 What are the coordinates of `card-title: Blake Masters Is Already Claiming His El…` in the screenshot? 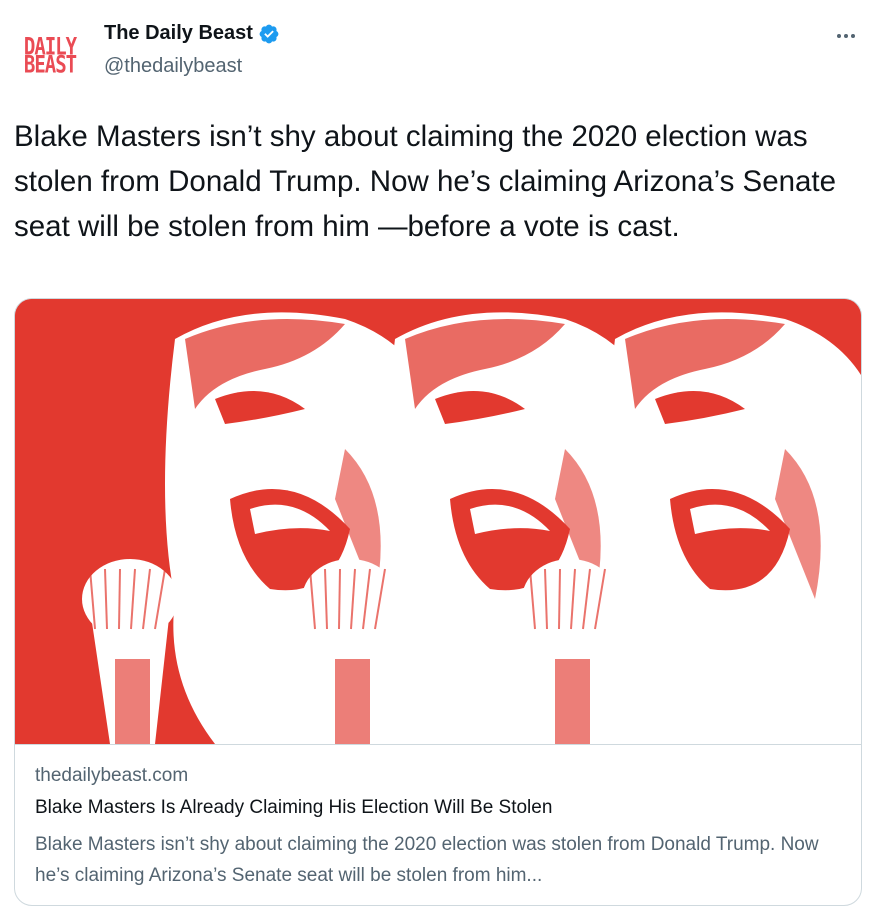 It's located at (294, 807).